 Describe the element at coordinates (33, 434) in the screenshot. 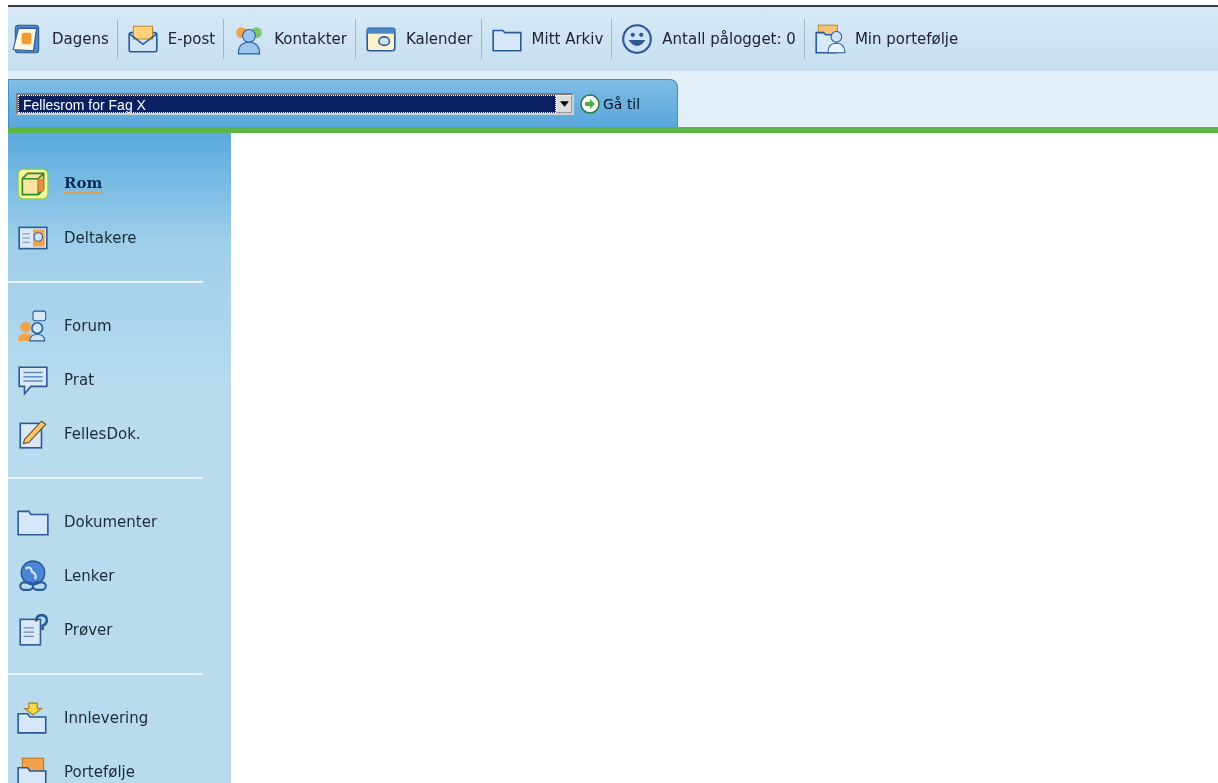

I see `note-pencil-icon` at that location.